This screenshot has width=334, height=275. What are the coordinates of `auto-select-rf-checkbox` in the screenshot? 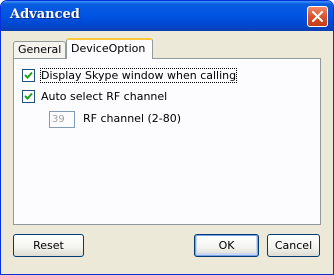 It's located at (28, 96).